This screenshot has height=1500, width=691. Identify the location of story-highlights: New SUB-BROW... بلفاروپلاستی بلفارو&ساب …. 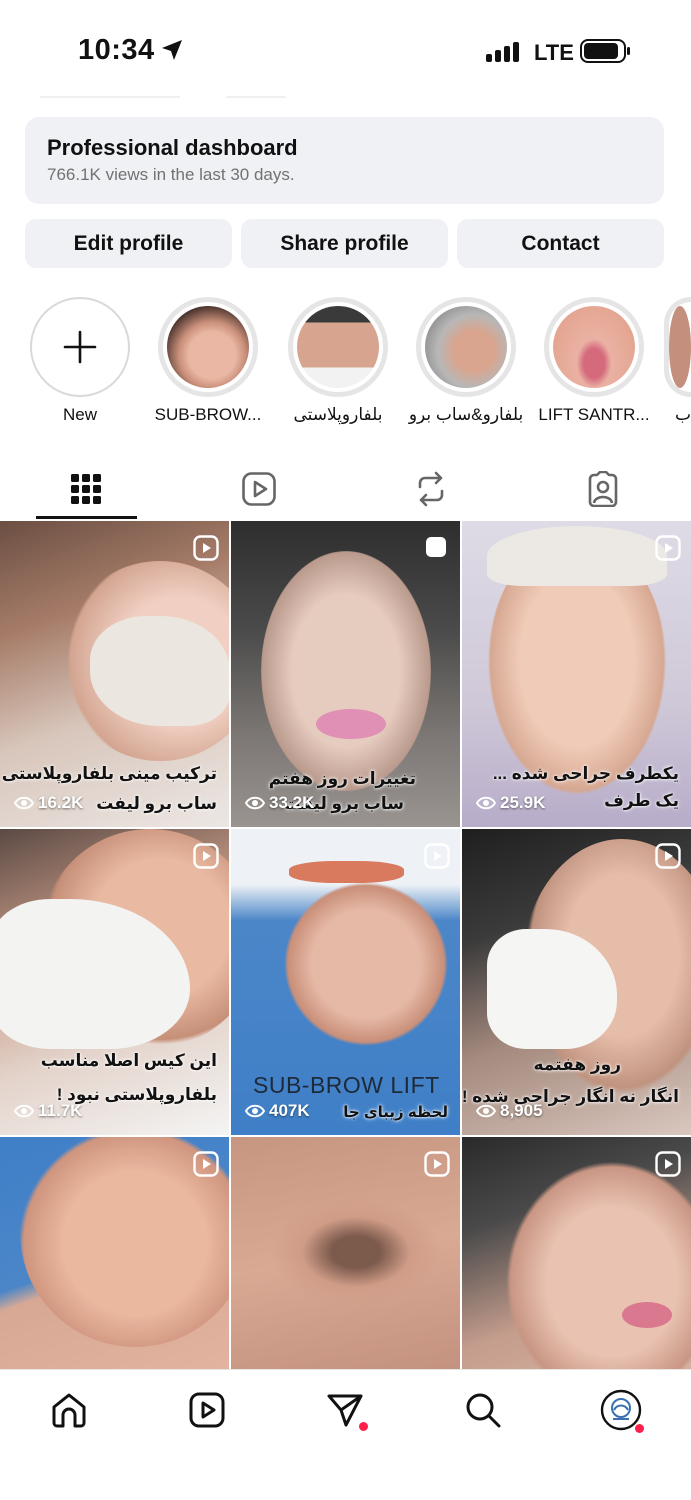
(345, 367).